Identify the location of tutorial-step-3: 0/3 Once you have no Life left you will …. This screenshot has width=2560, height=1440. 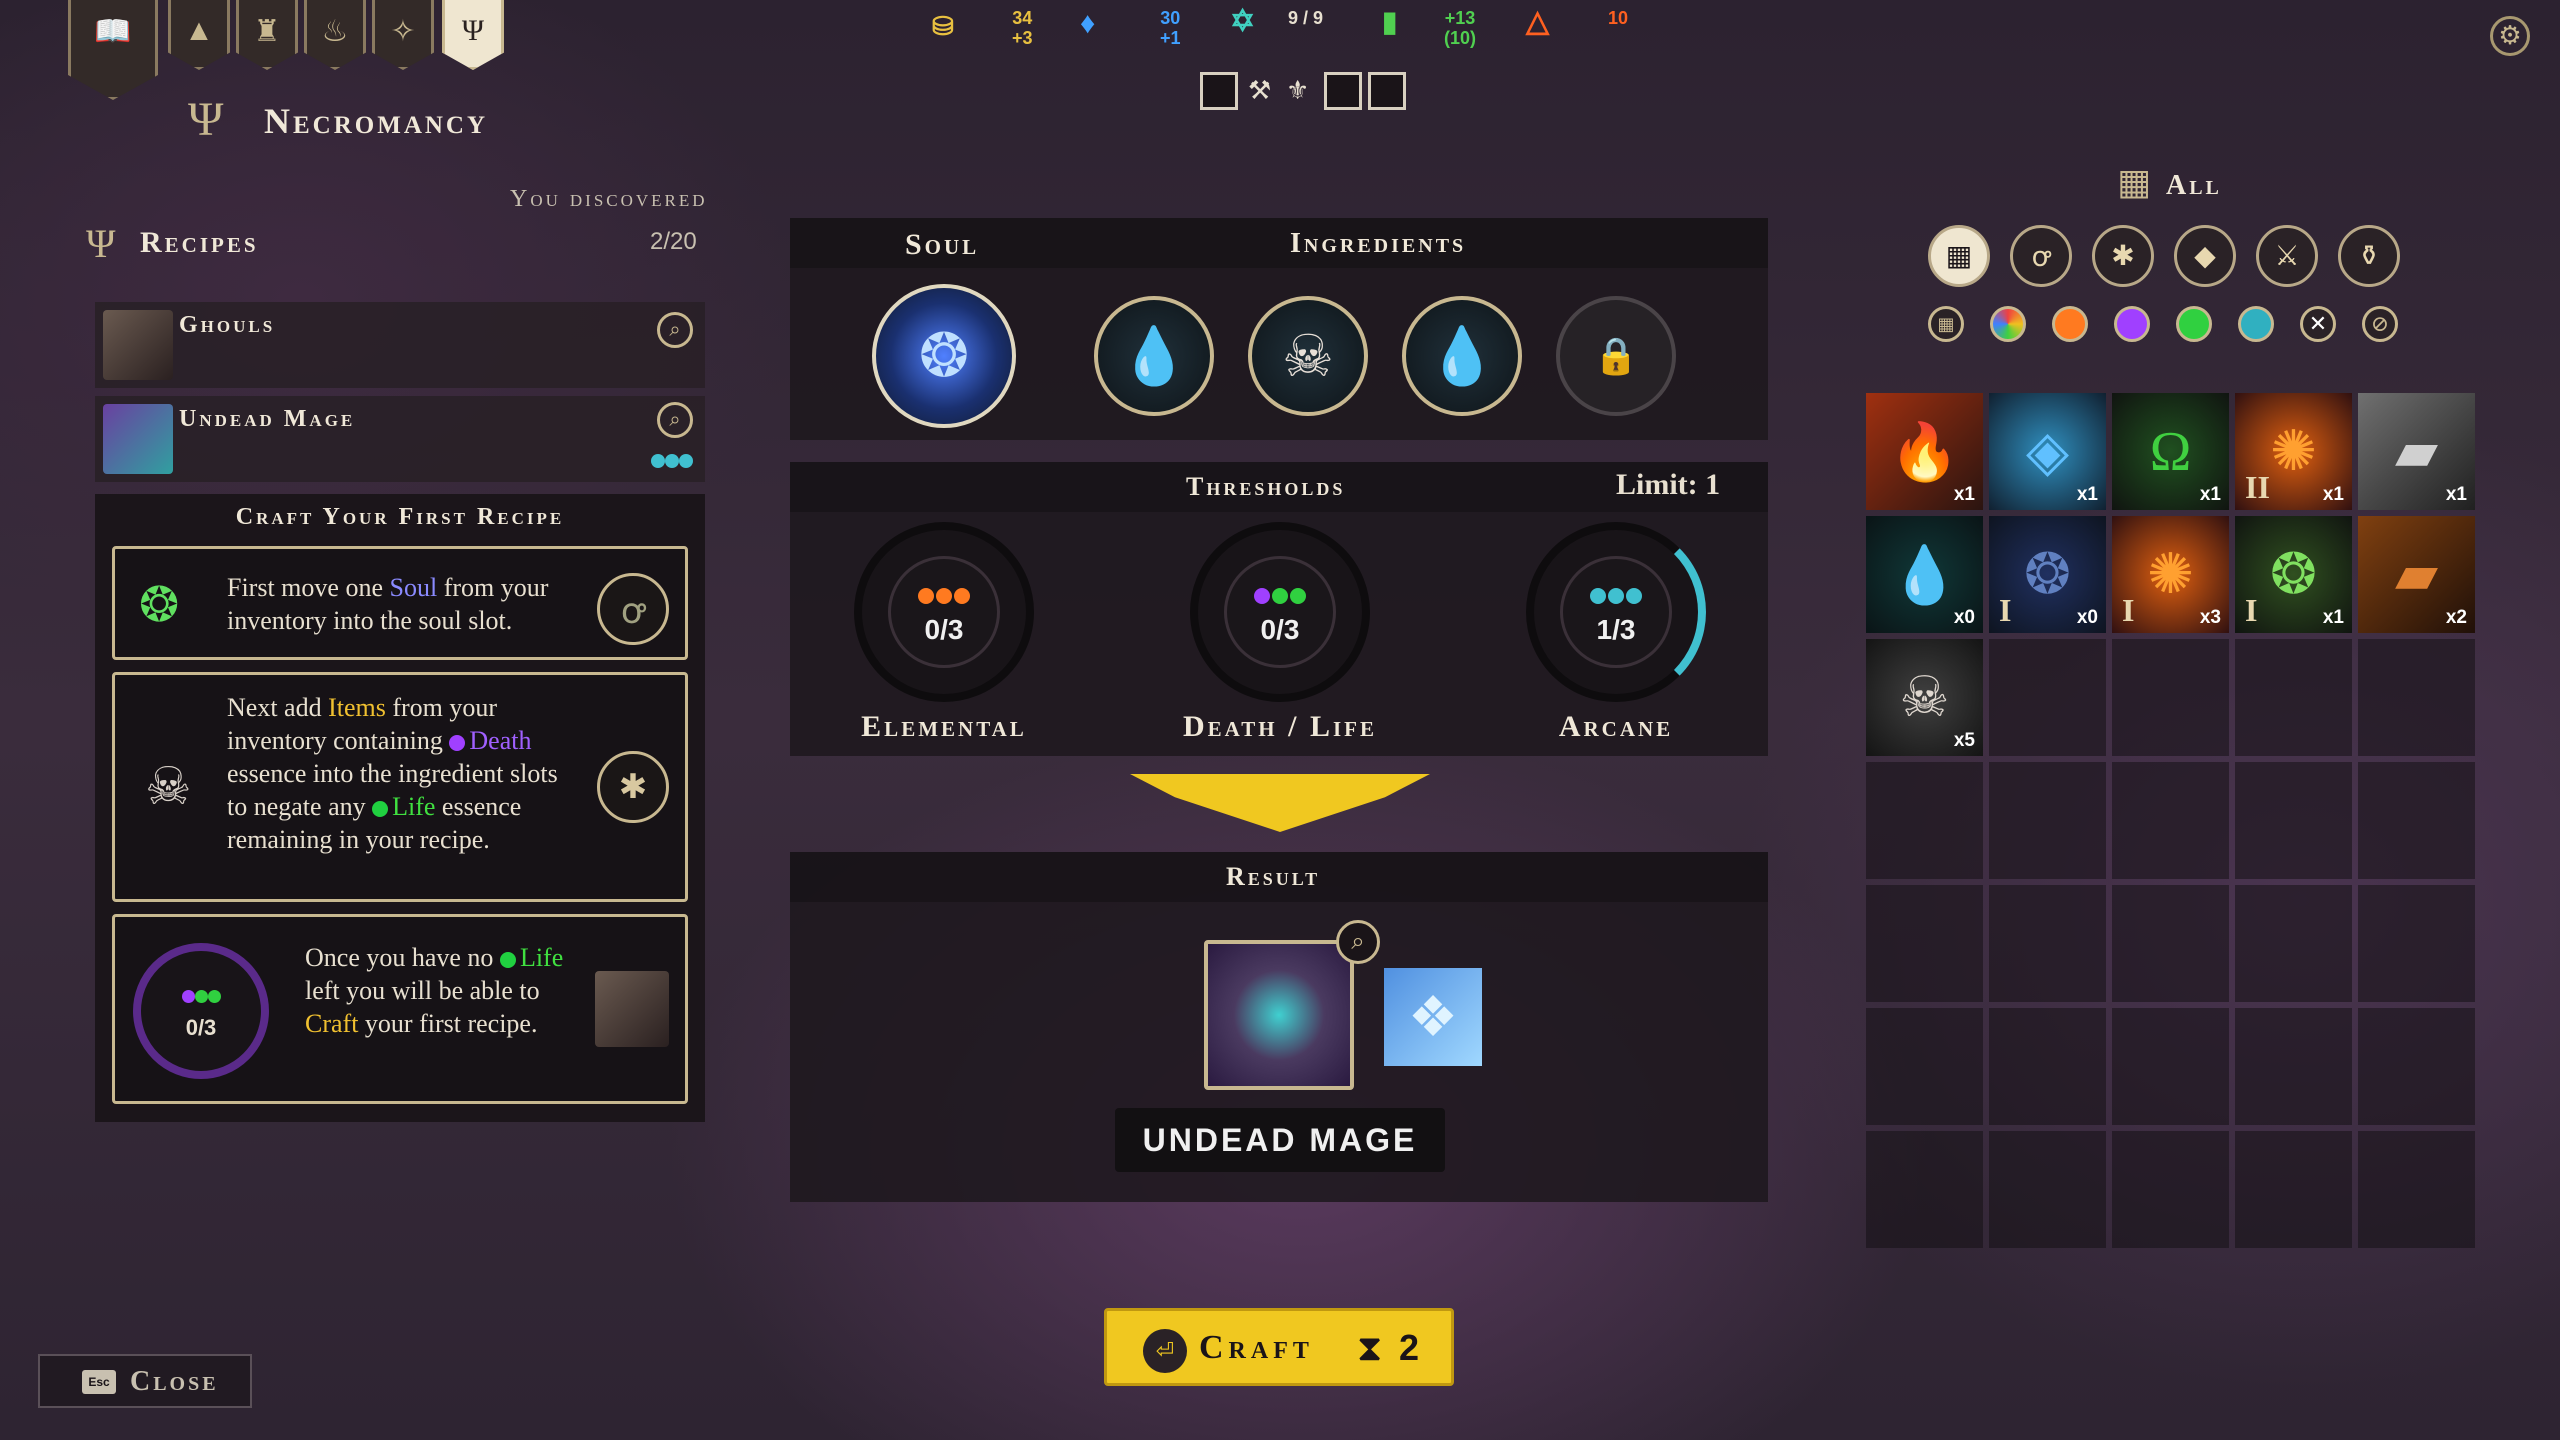
(400, 1009).